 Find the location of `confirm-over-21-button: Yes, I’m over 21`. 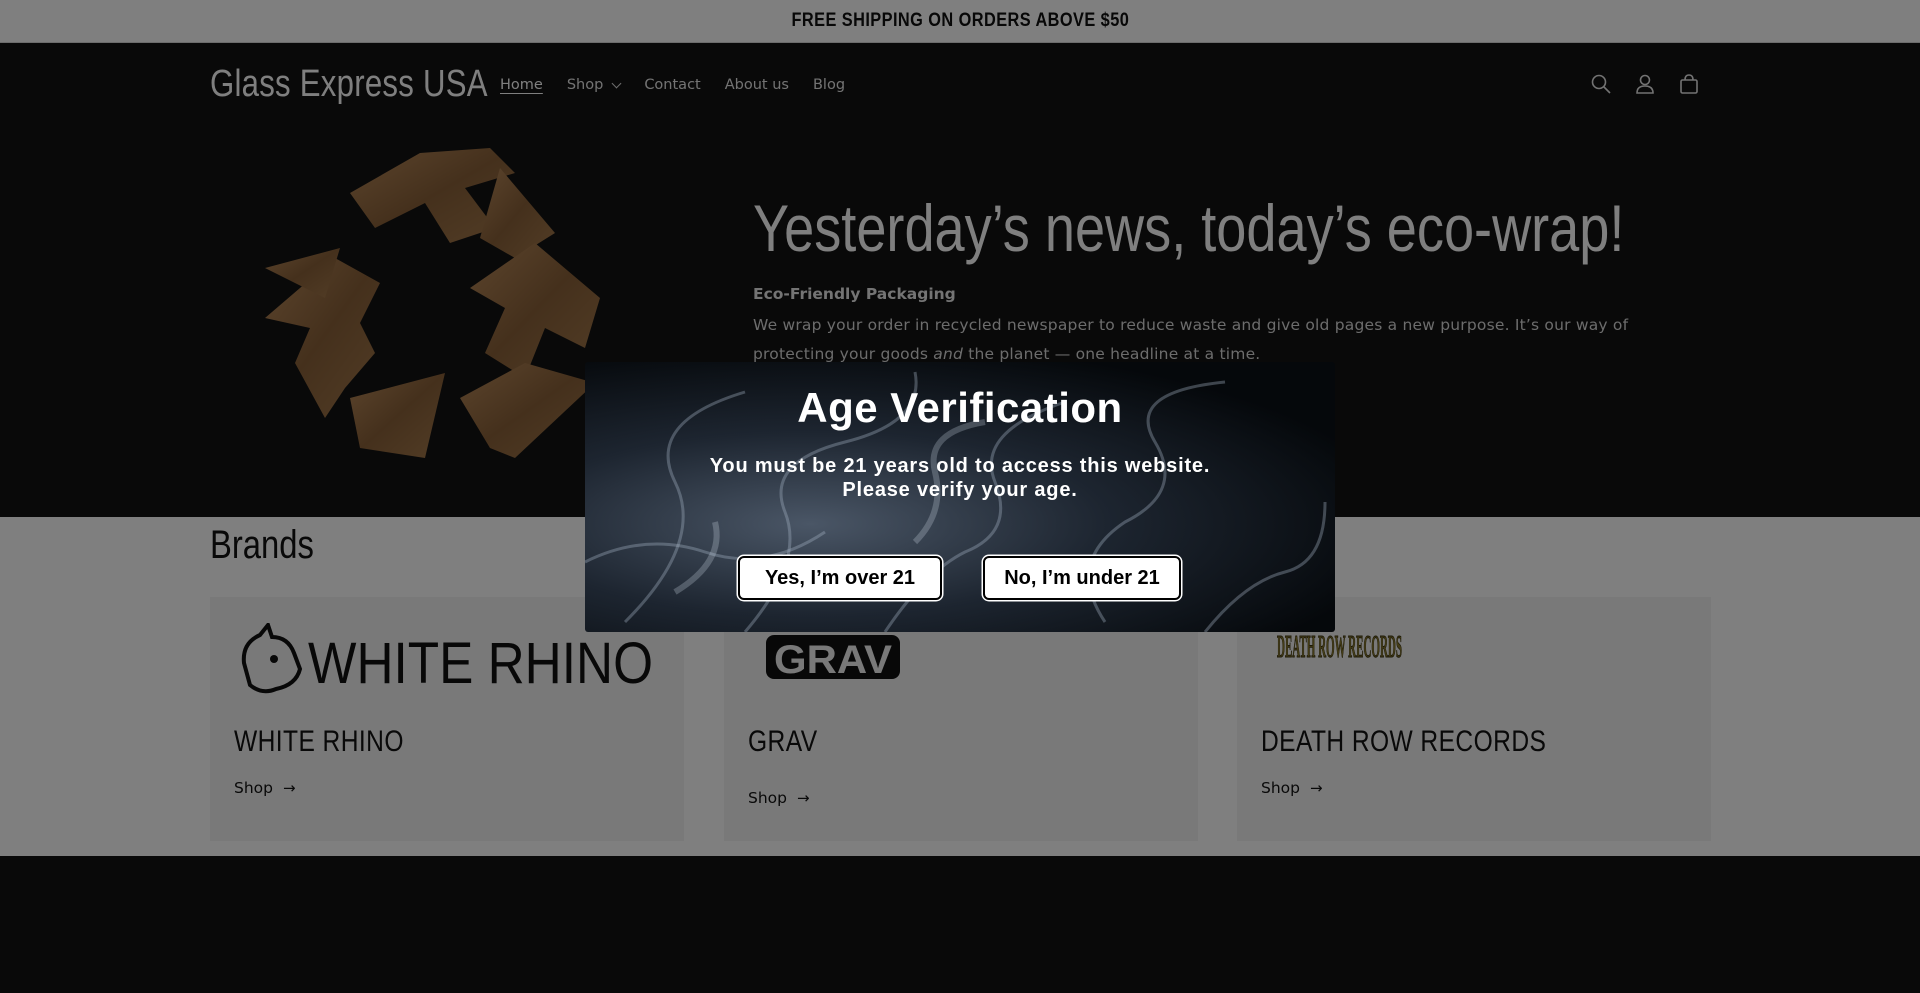

confirm-over-21-button: Yes, I’m over 21 is located at coordinates (840, 578).